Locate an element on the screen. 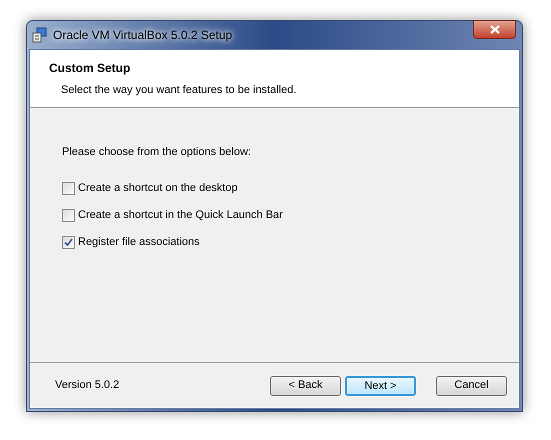 This screenshot has height=440, width=551. dialog-button: Cancel is located at coordinates (471, 386).